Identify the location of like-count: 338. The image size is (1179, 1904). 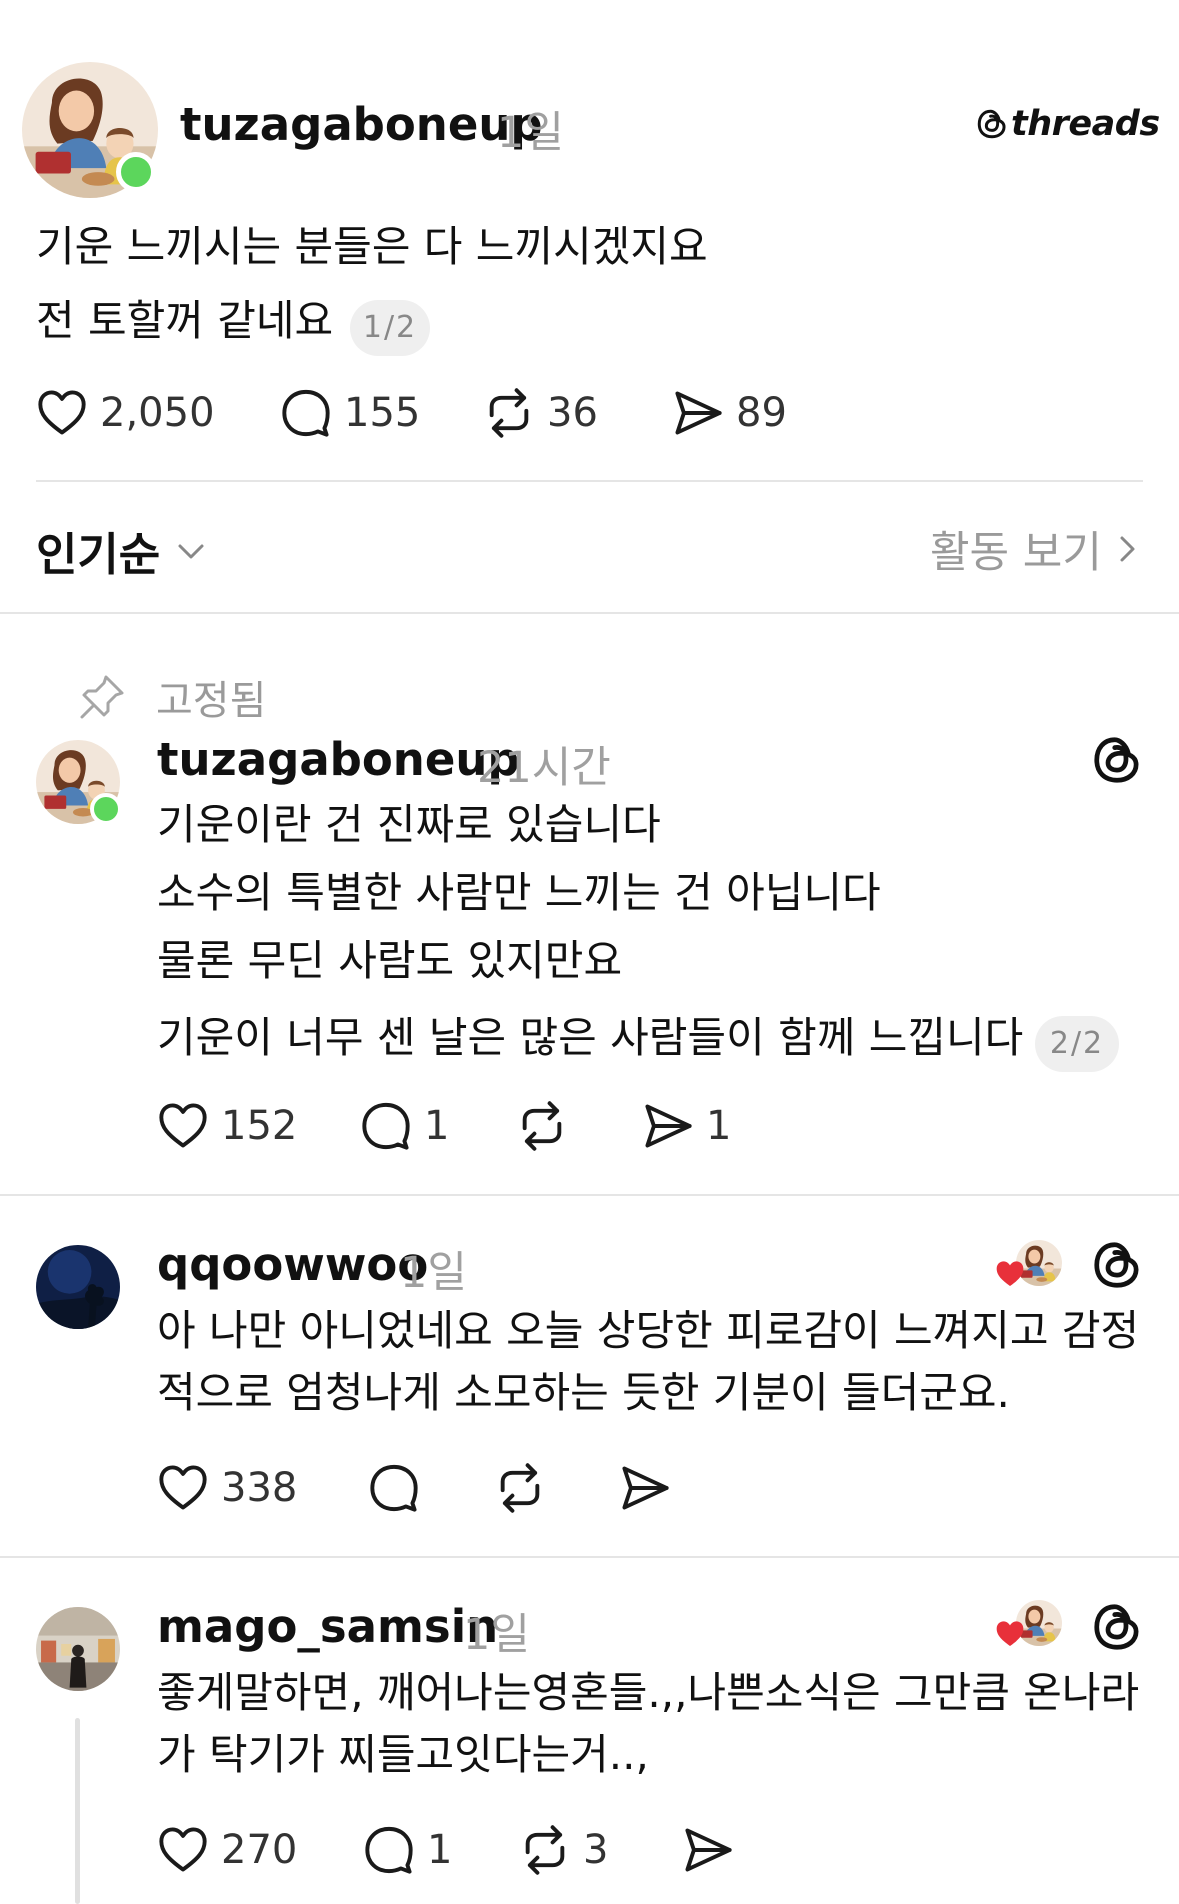
(259, 1488).